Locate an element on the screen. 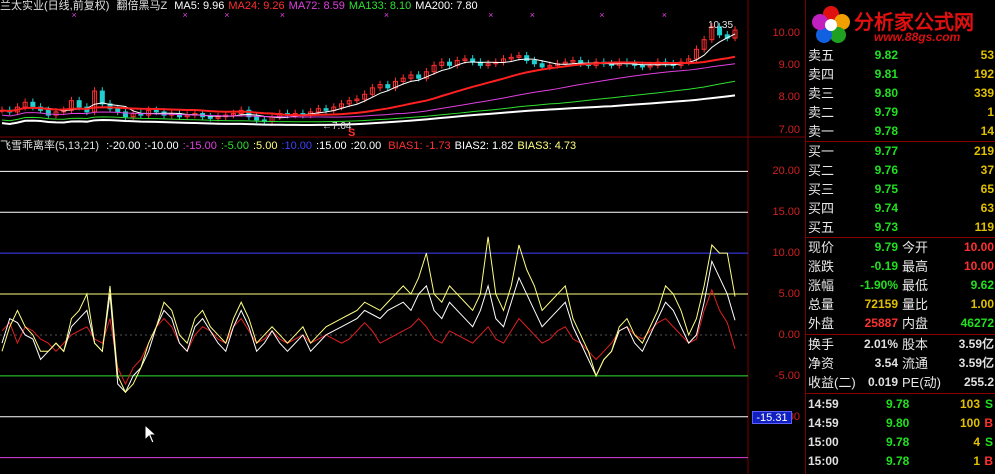 The image size is (995, 474). quote-label-2: 最高 is located at coordinates (915, 266).